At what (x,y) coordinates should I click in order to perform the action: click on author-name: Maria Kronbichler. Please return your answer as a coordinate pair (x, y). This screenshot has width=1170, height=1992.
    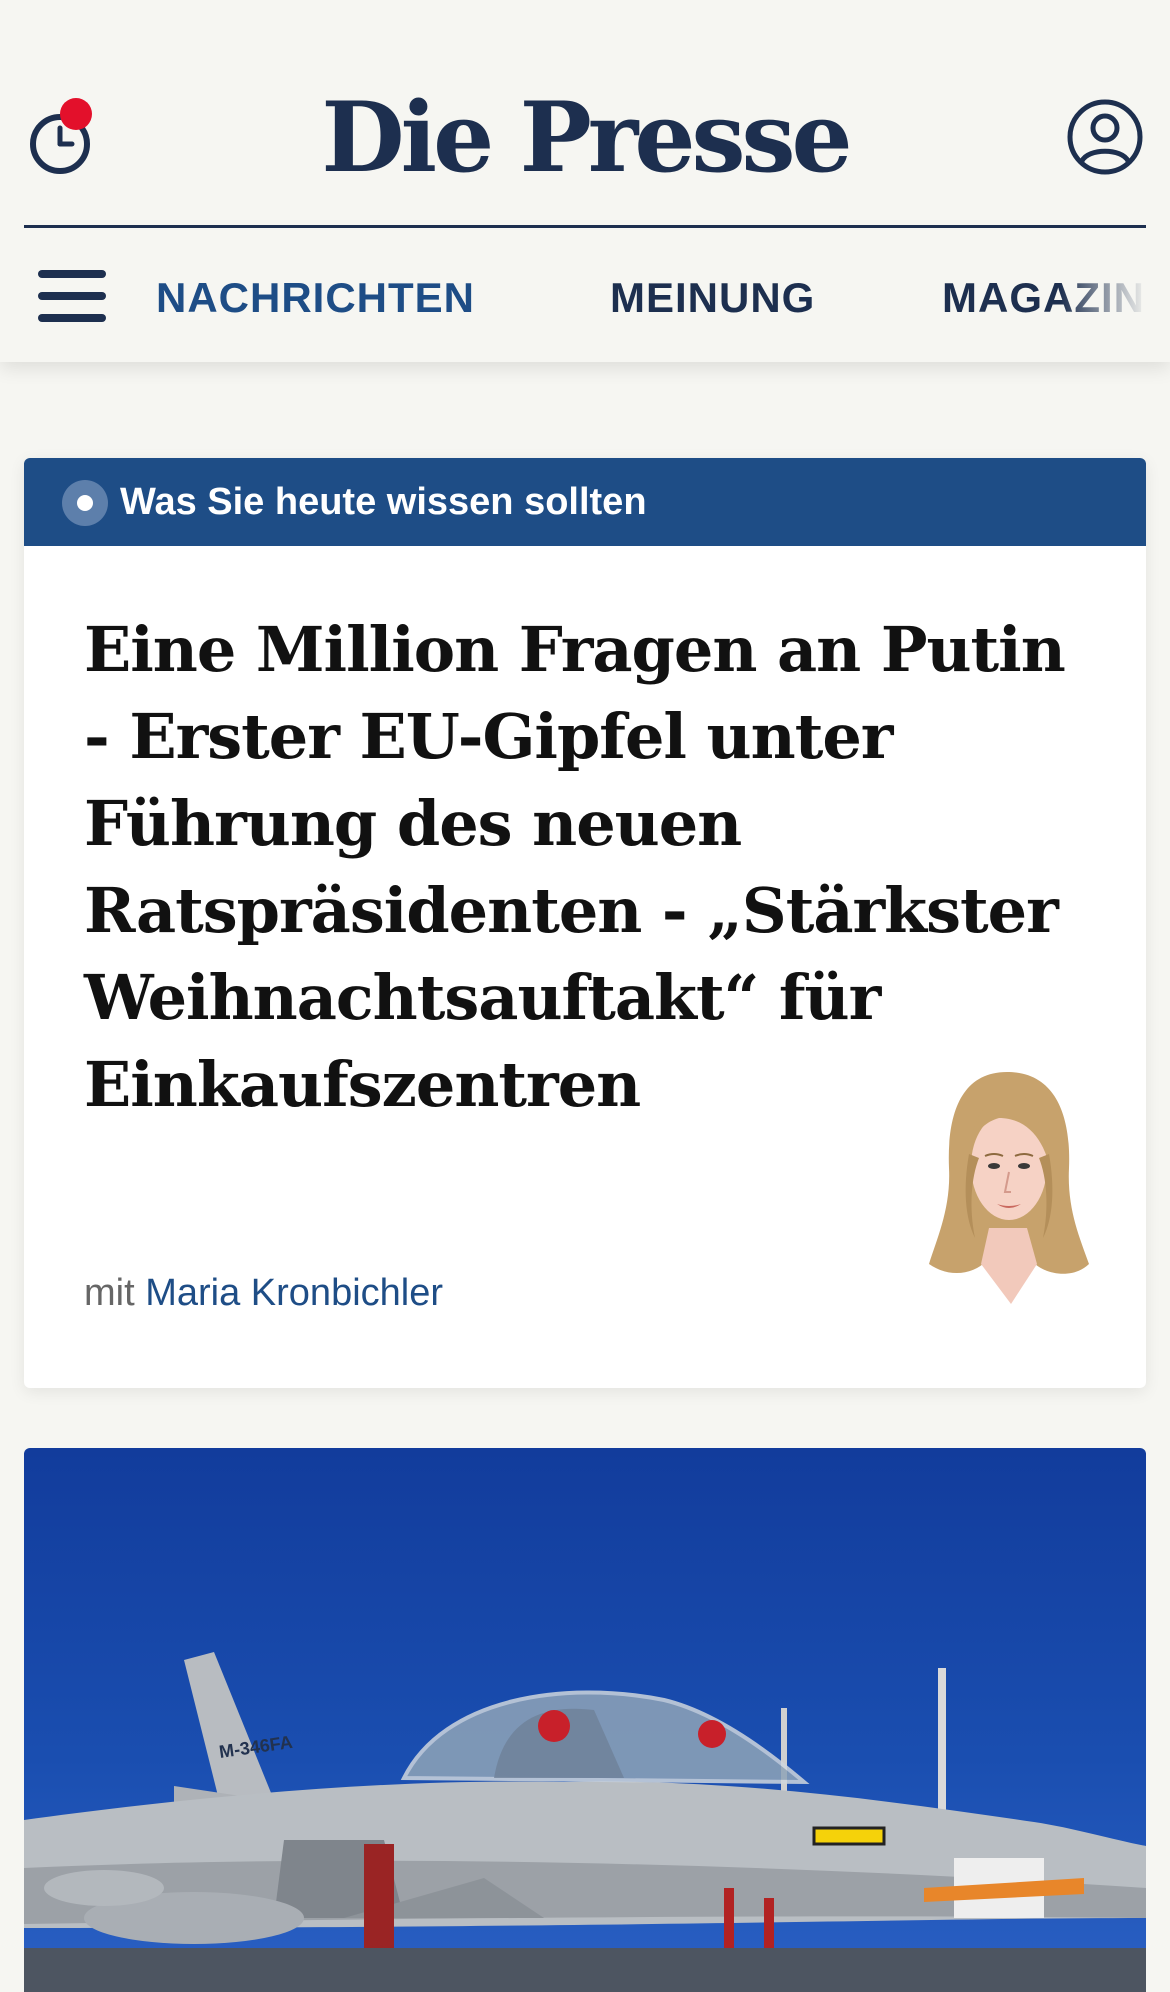
    Looking at the image, I should click on (294, 1293).